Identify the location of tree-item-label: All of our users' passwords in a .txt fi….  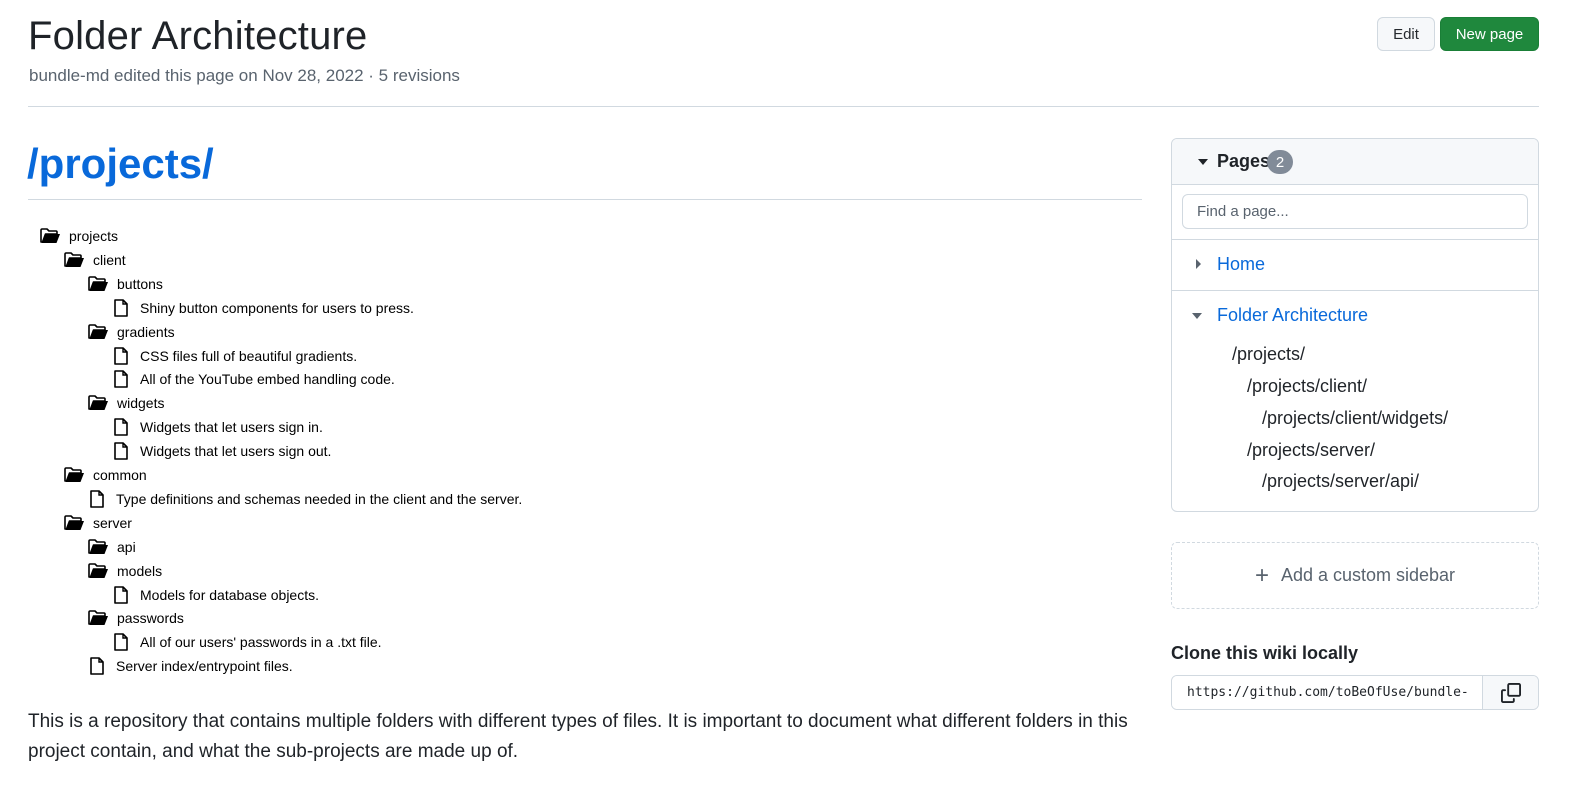
(261, 642).